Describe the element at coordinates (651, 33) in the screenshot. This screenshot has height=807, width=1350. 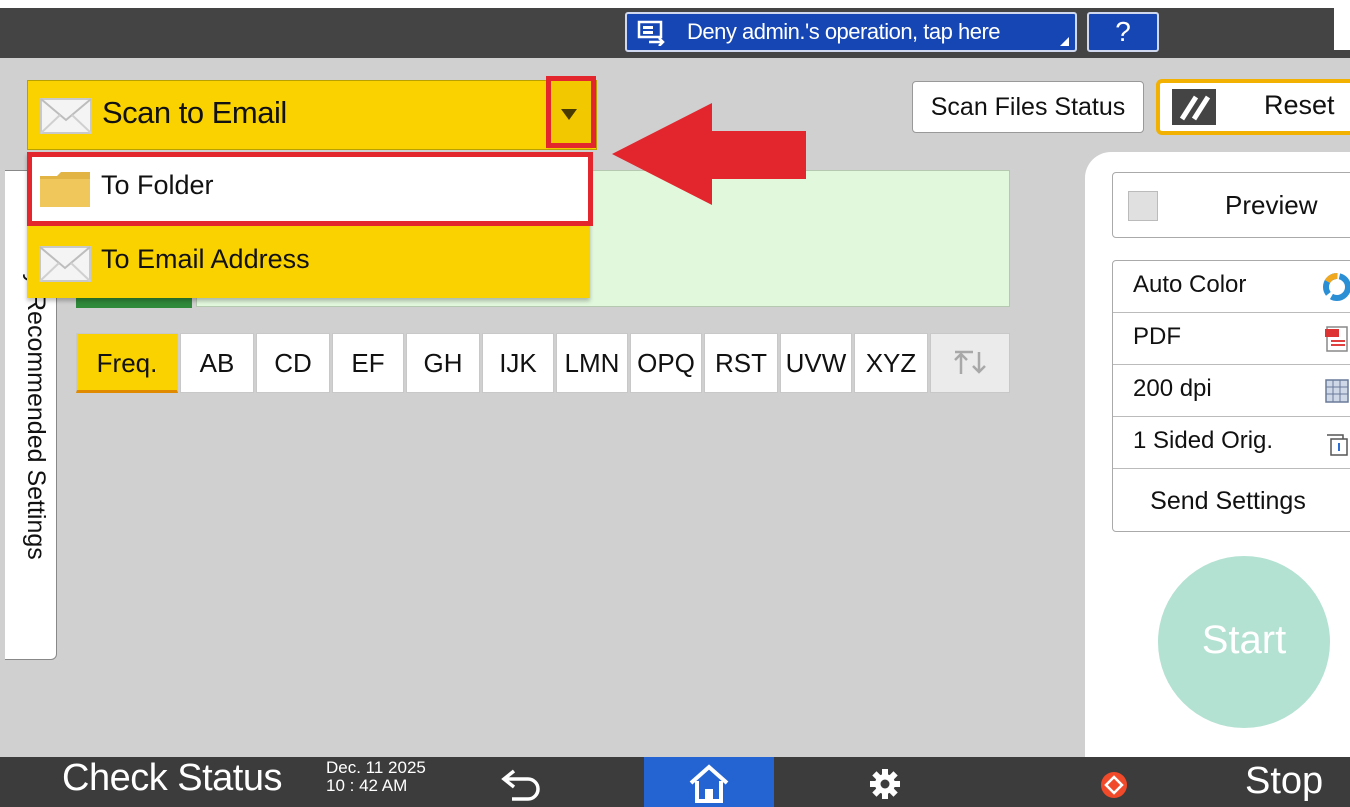
I see `remote-operation-icon` at that location.